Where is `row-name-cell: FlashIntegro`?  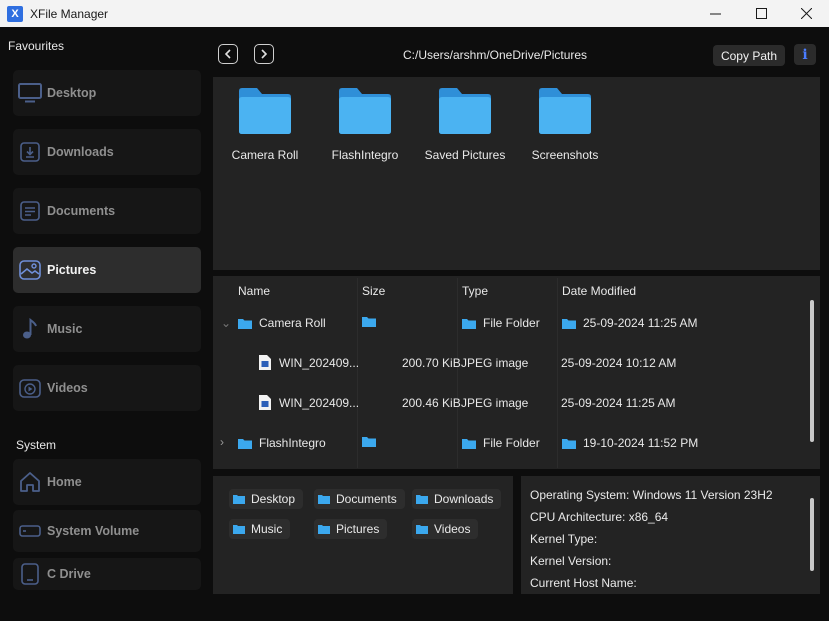
row-name-cell: FlashIntegro is located at coordinates (282, 443).